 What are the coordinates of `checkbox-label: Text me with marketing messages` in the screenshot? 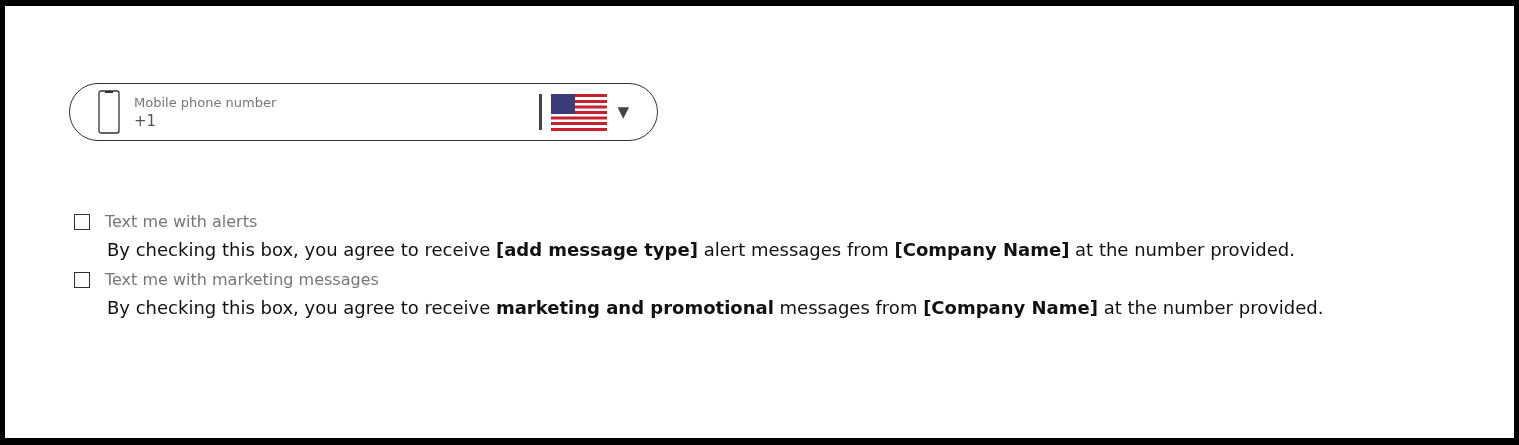 It's located at (242, 279).